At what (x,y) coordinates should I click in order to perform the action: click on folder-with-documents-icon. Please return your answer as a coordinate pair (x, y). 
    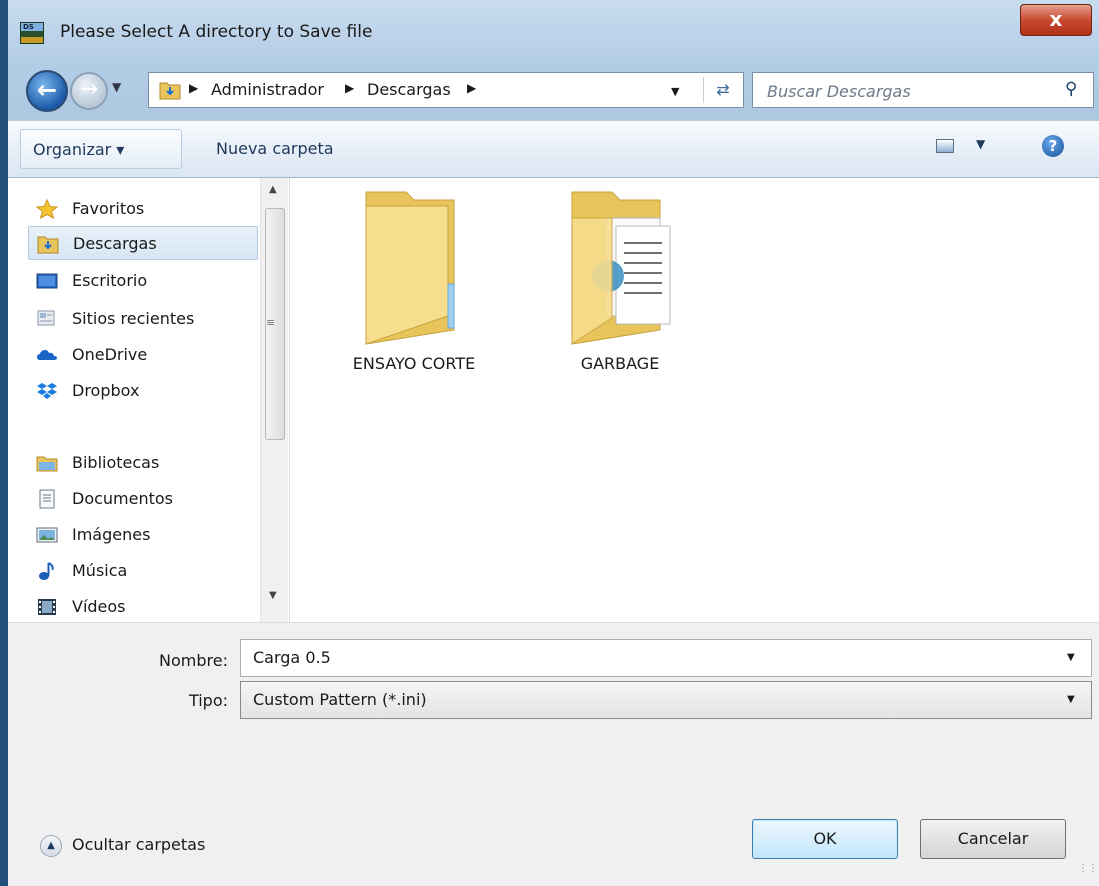
    Looking at the image, I should click on (621, 268).